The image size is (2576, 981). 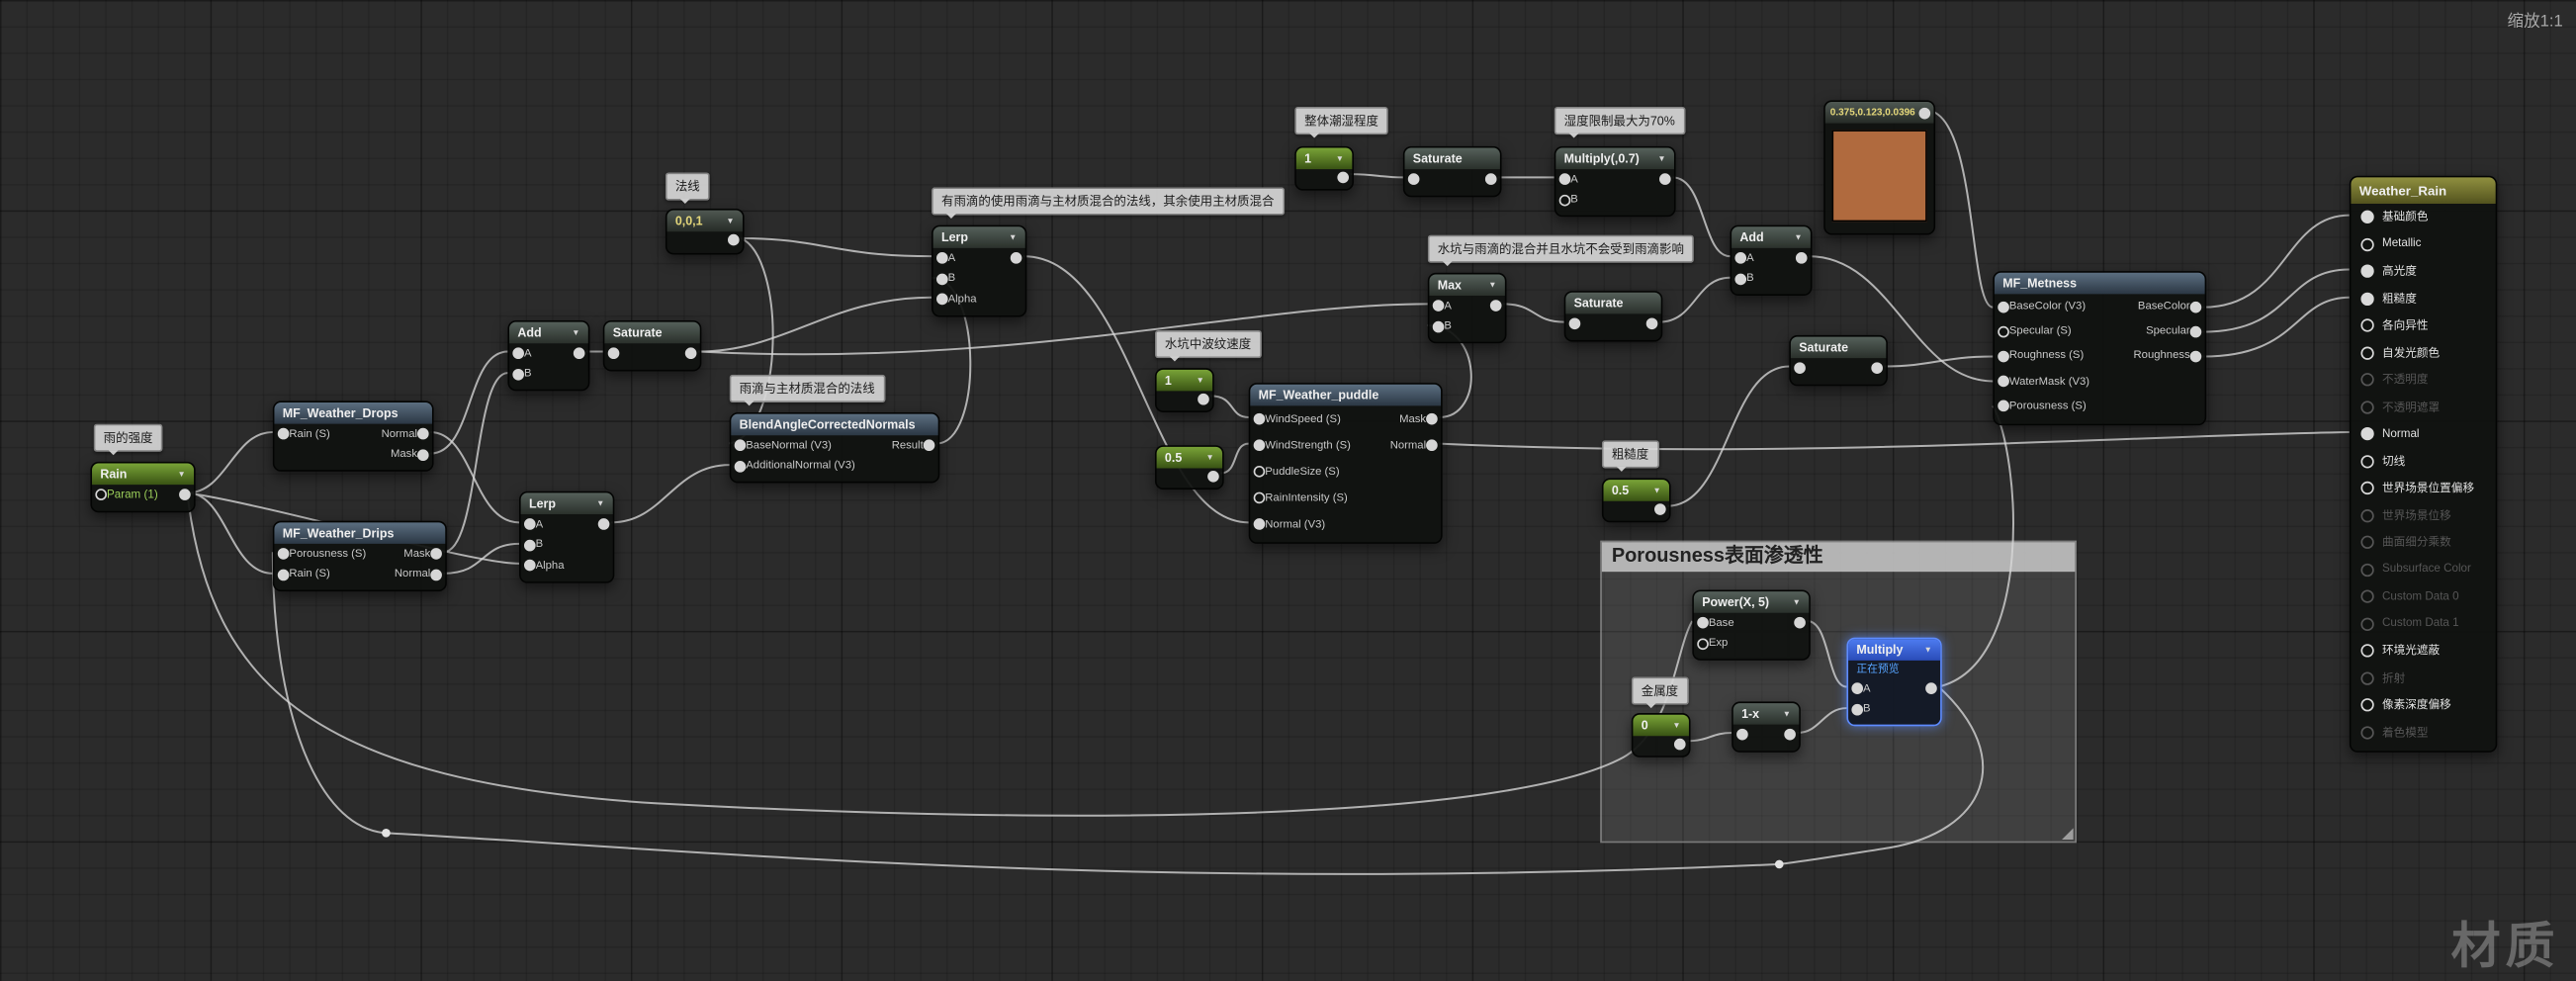 I want to click on node-drops-header: MF_Weather_Drops, so click(x=353, y=413).